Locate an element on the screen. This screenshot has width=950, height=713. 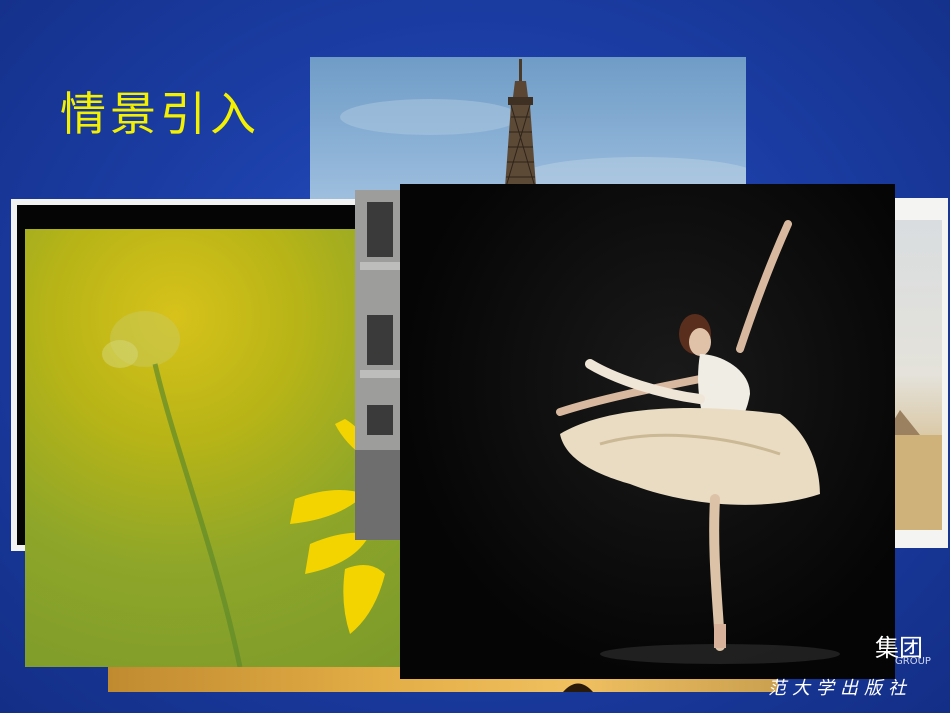
publisher-name: 范大学出版社 is located at coordinates (840, 688).